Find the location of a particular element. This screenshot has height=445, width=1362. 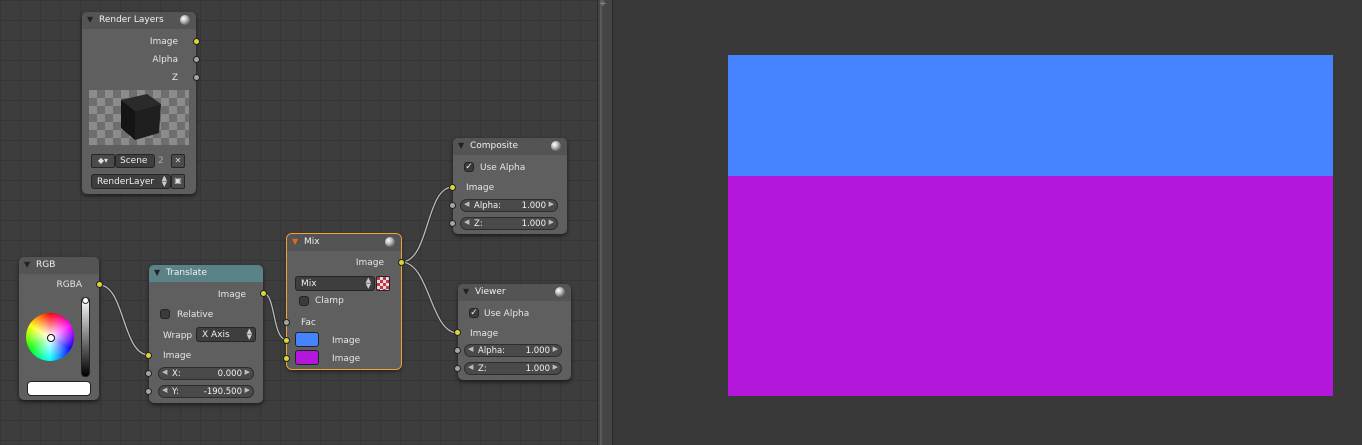

z-value: 1.000 is located at coordinates (533, 224).